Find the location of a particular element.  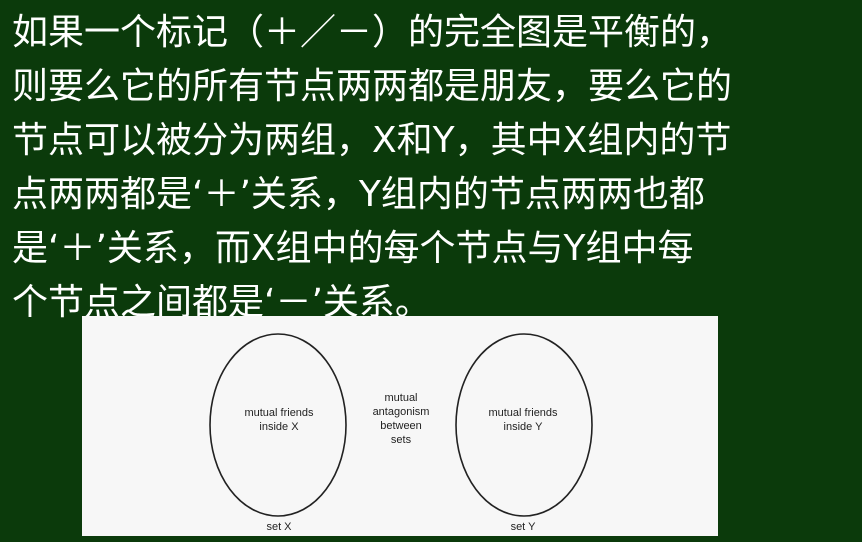

middle-label-3: between is located at coordinates (401, 426).